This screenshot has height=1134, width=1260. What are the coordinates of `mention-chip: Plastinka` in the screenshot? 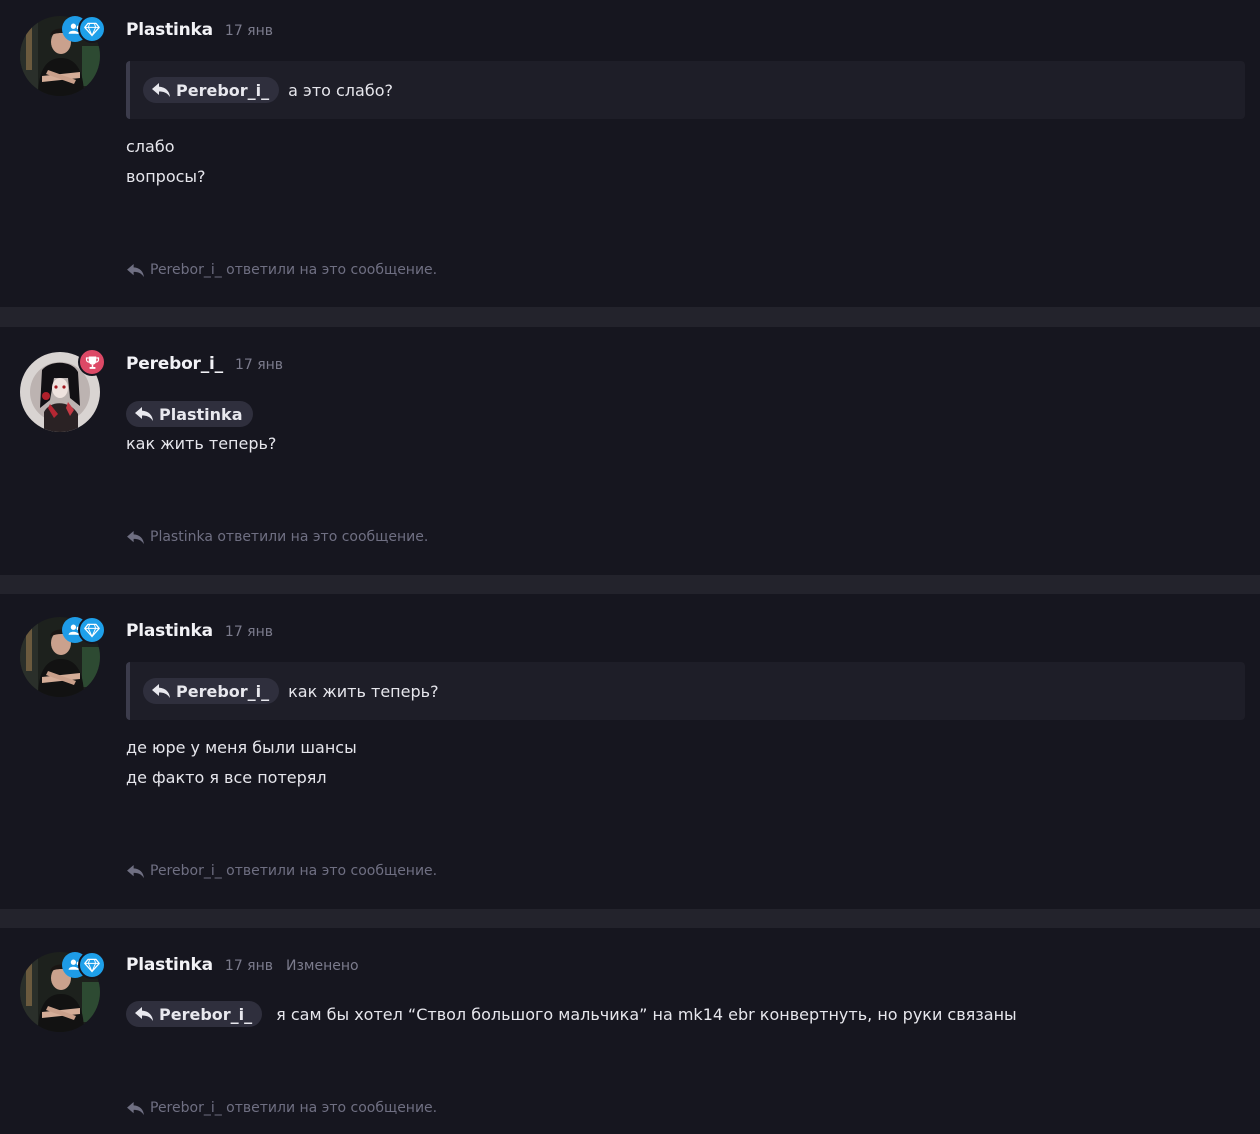 It's located at (189, 414).